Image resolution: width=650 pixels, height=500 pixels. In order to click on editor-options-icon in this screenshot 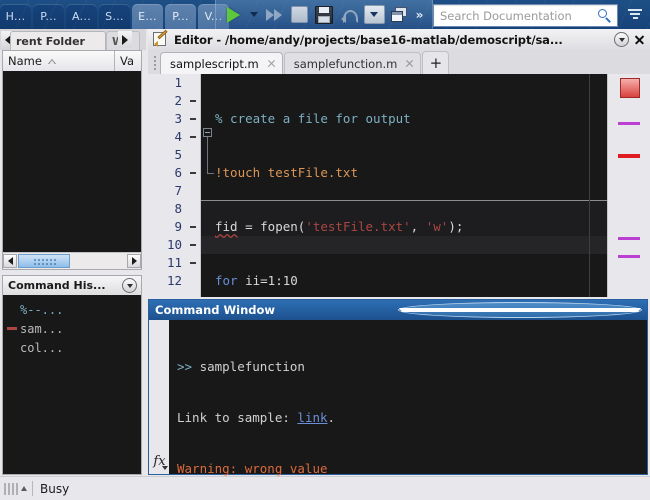, I will do `click(621, 39)`.